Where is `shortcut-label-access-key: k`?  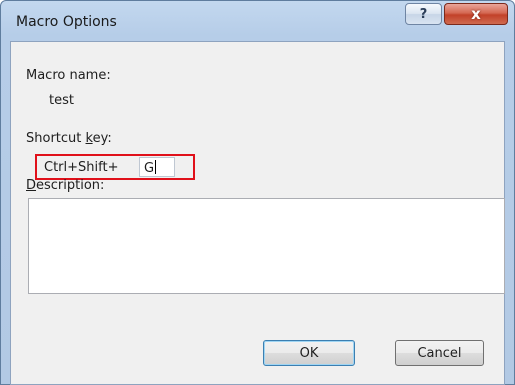
shortcut-label-access-key: k is located at coordinates (89, 138).